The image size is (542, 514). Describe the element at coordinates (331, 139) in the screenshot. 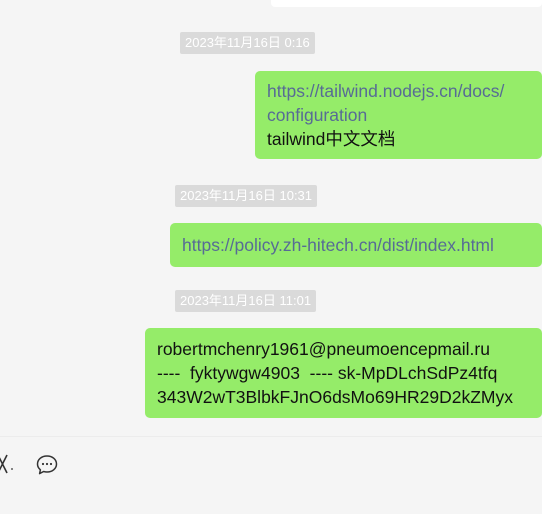

I see `message-text: tailwind中文文档` at that location.